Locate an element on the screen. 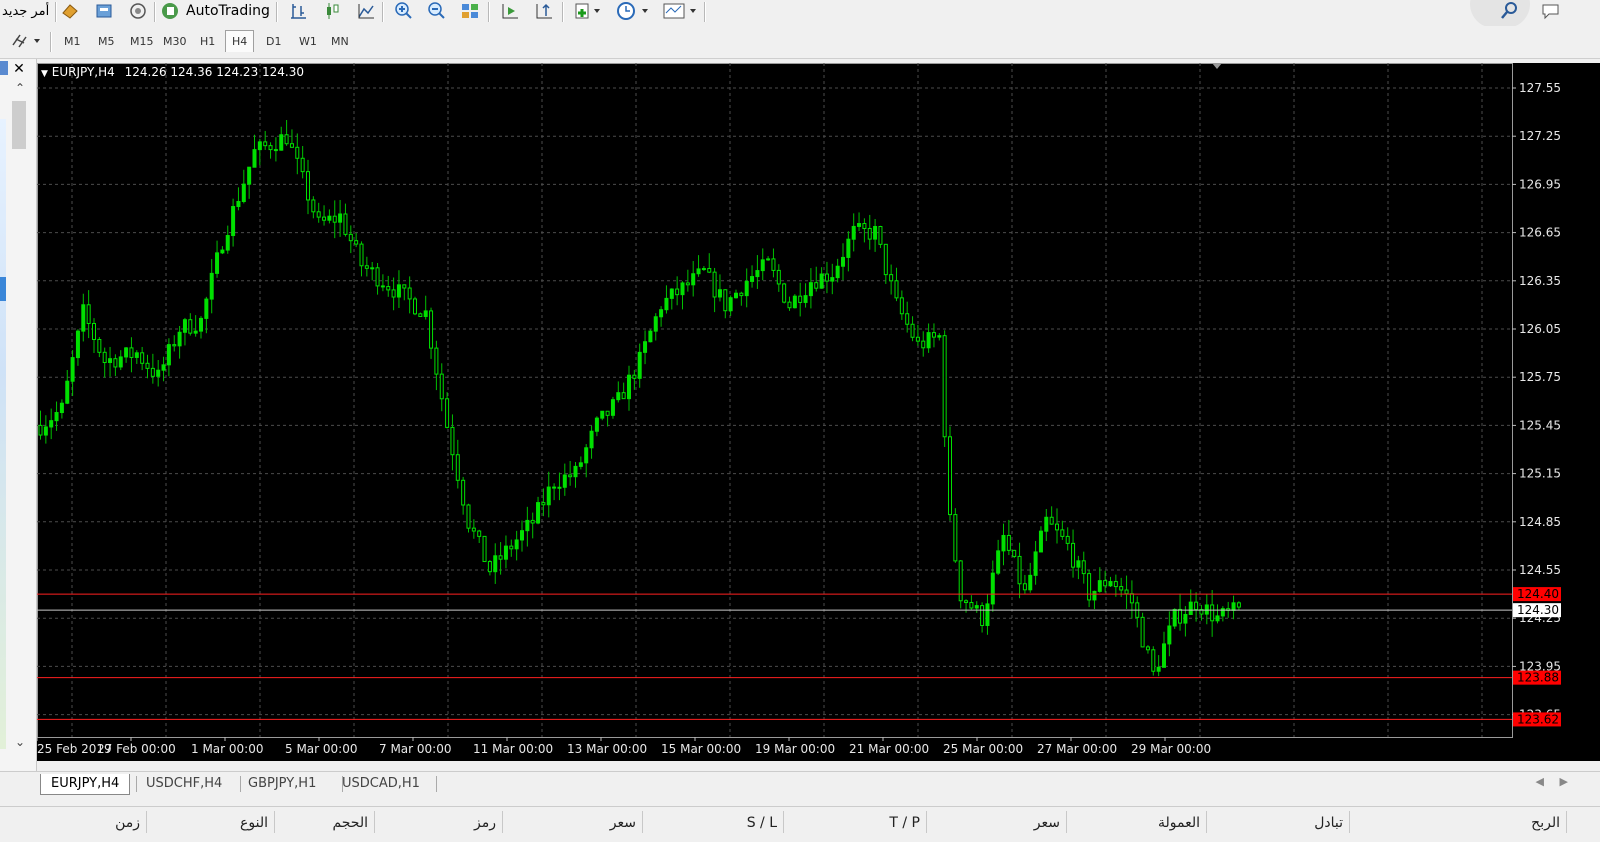  new-order-button: أمر جديد is located at coordinates (25, 11).